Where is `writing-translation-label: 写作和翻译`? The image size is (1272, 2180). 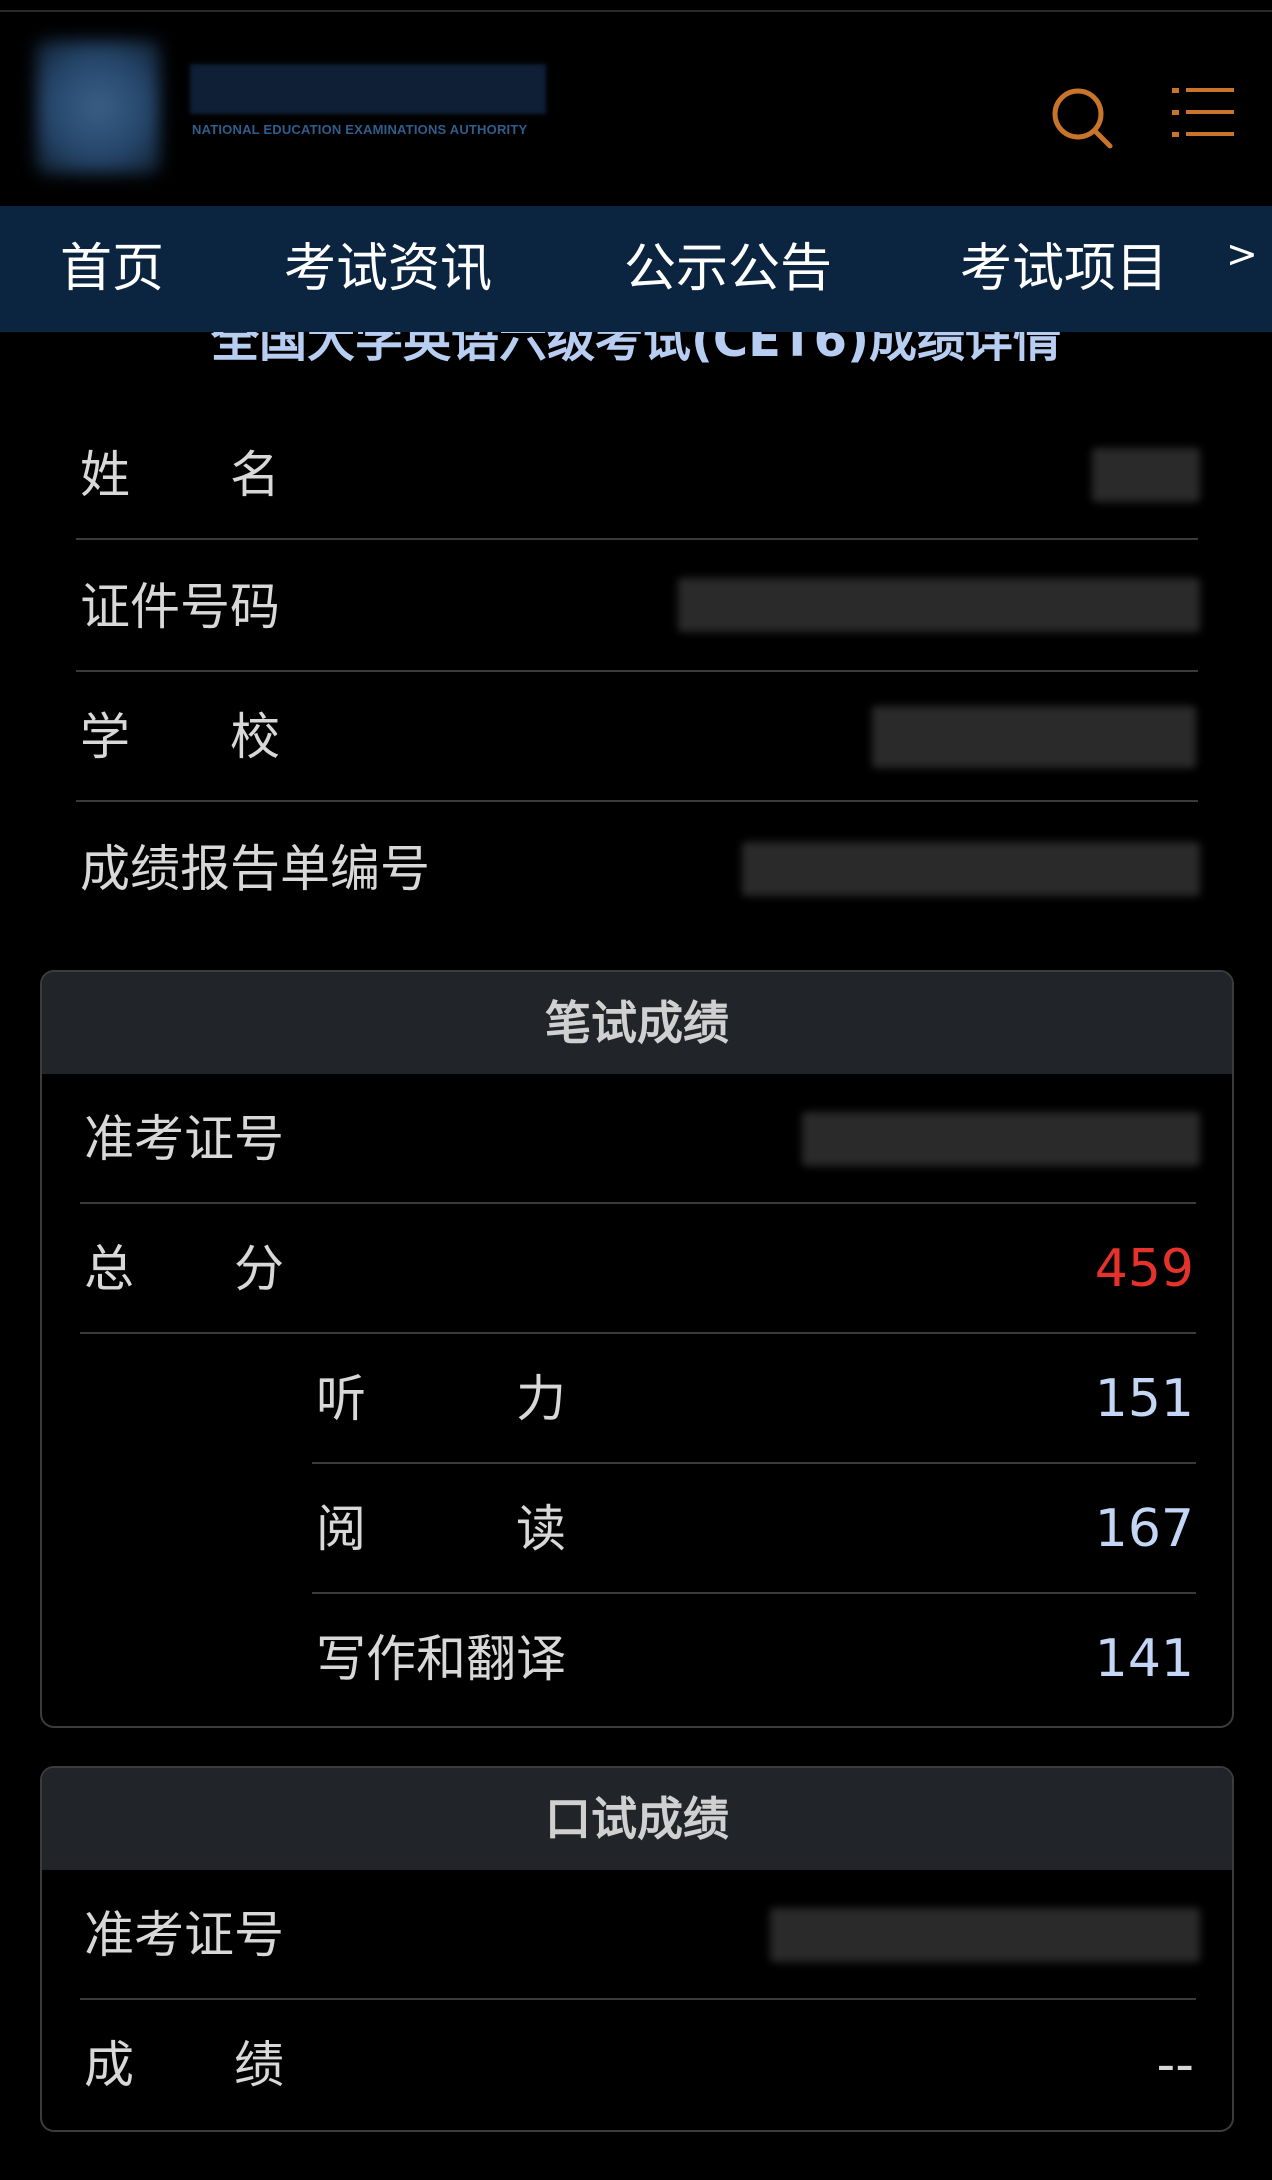
writing-translation-label: 写作和翻译 is located at coordinates (441, 1659).